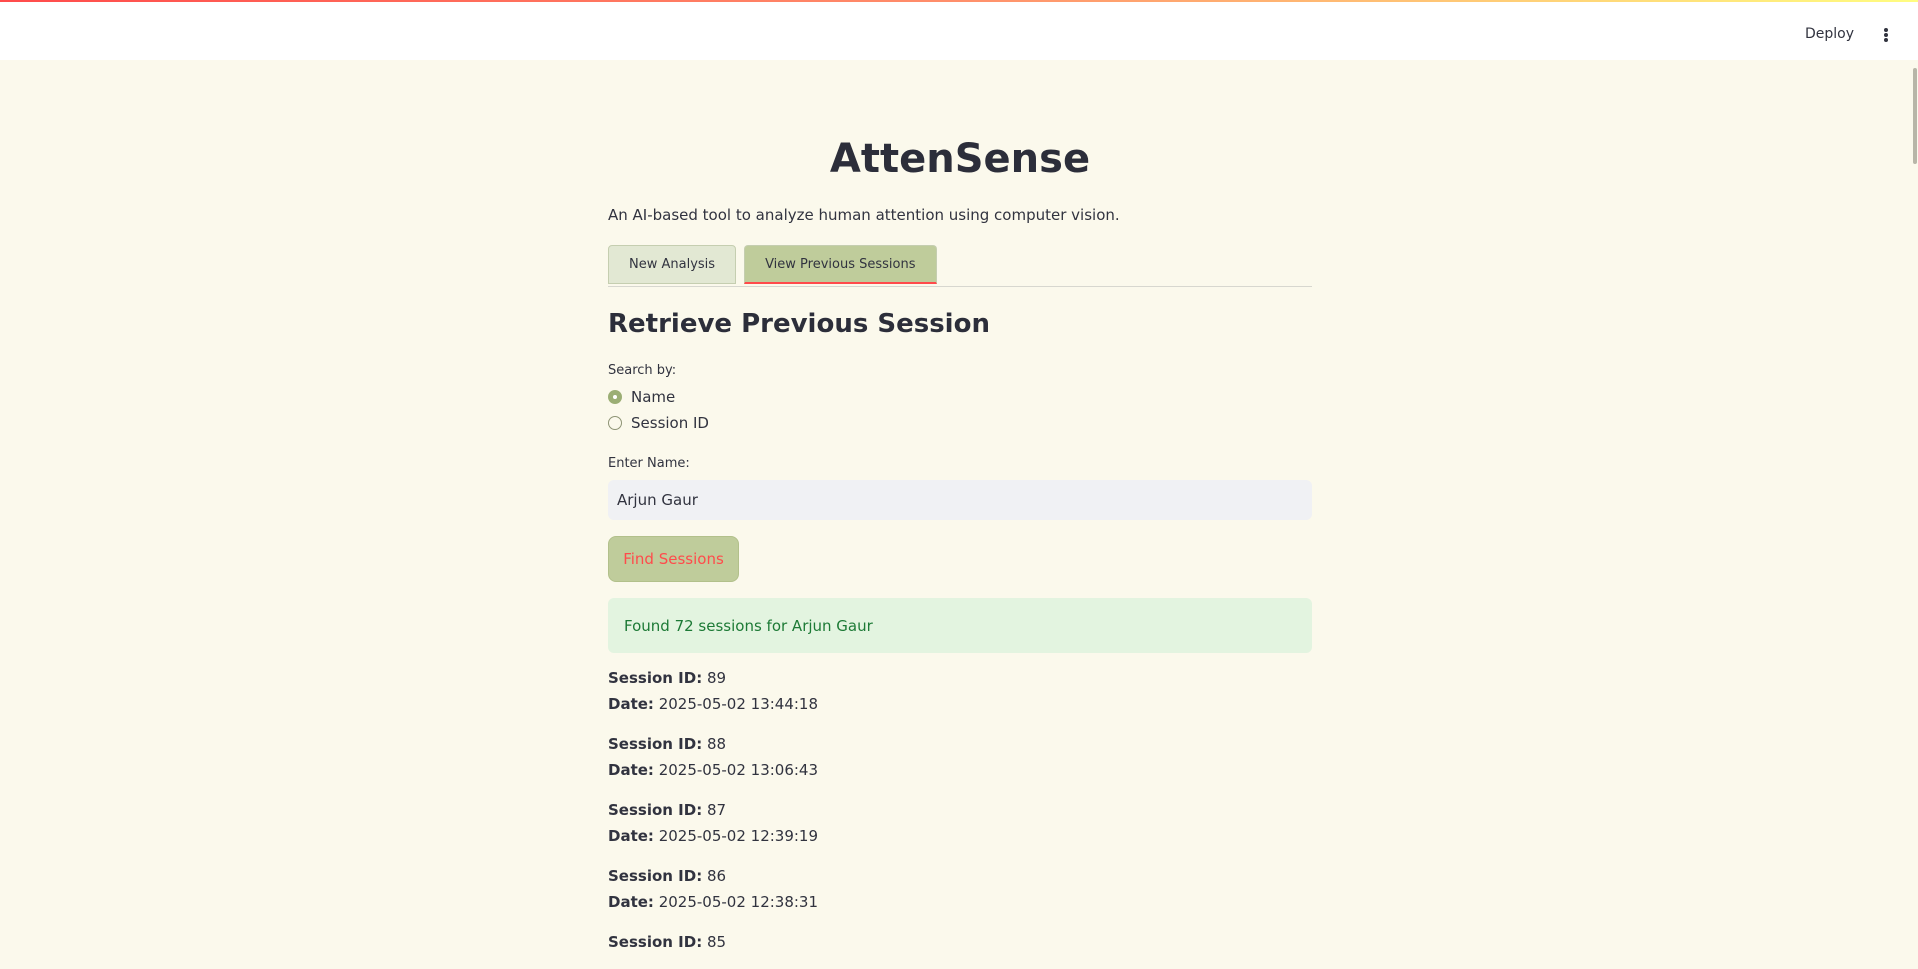 The height and width of the screenshot is (969, 1918). What do you see at coordinates (649, 463) in the screenshot?
I see `enter-name-label: Enter Name:` at bounding box center [649, 463].